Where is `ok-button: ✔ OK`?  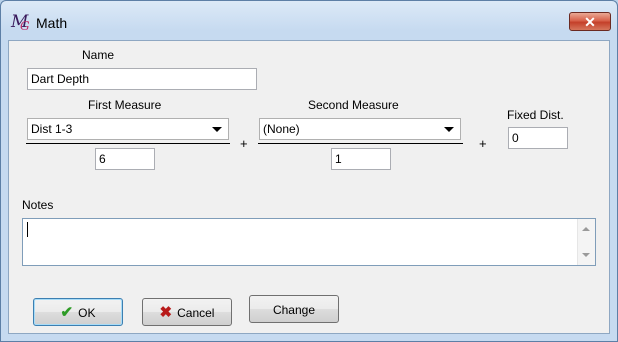
ok-button: ✔ OK is located at coordinates (78, 312).